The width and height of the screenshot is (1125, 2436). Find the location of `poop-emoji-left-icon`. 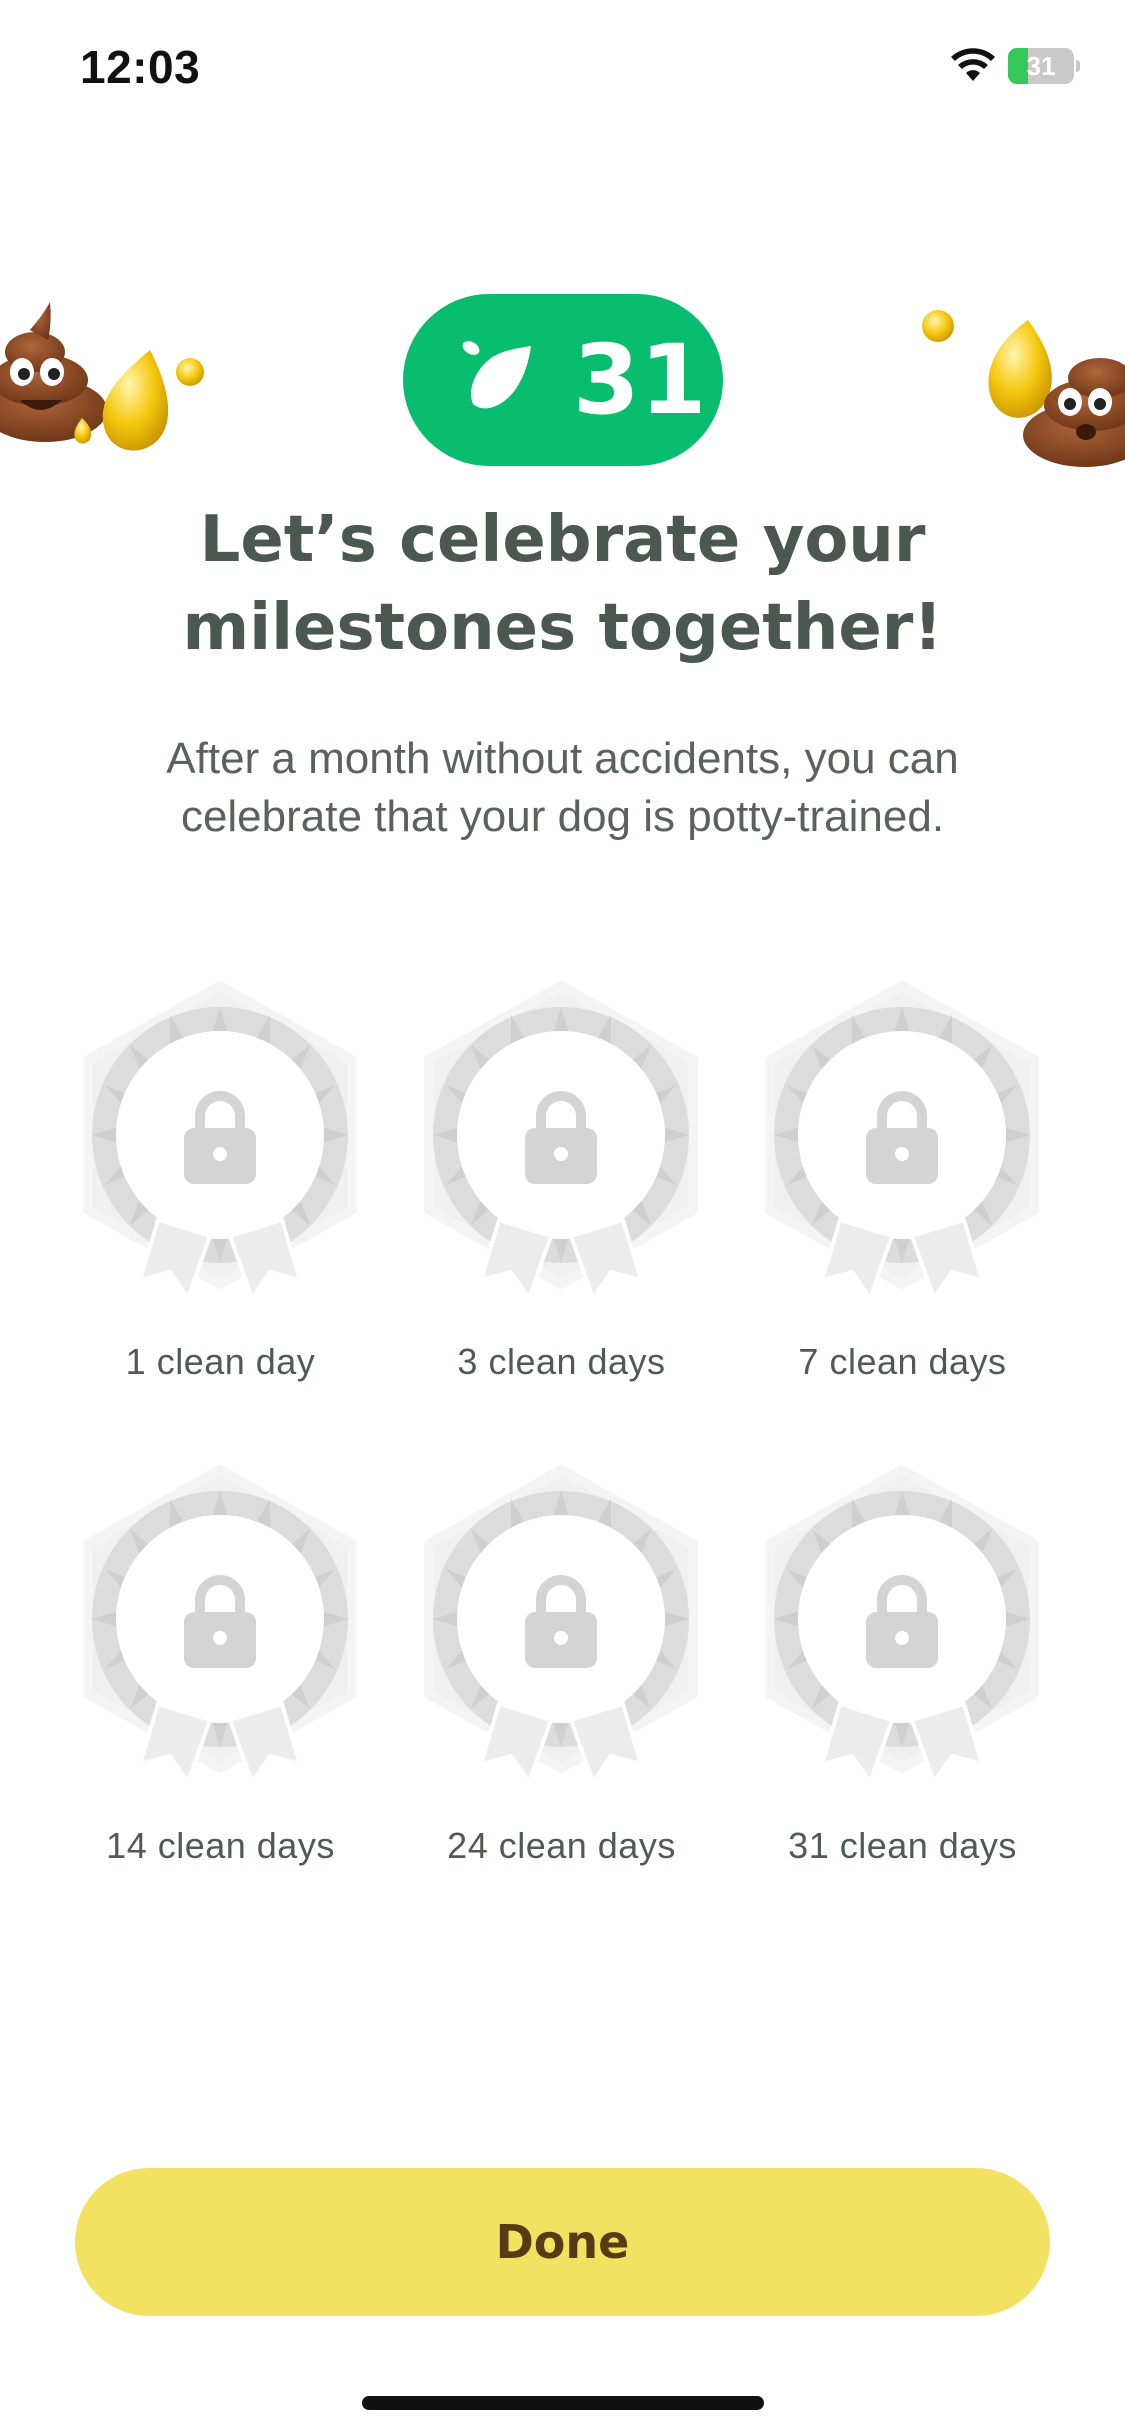

poop-emoji-left-icon is located at coordinates (102, 376).